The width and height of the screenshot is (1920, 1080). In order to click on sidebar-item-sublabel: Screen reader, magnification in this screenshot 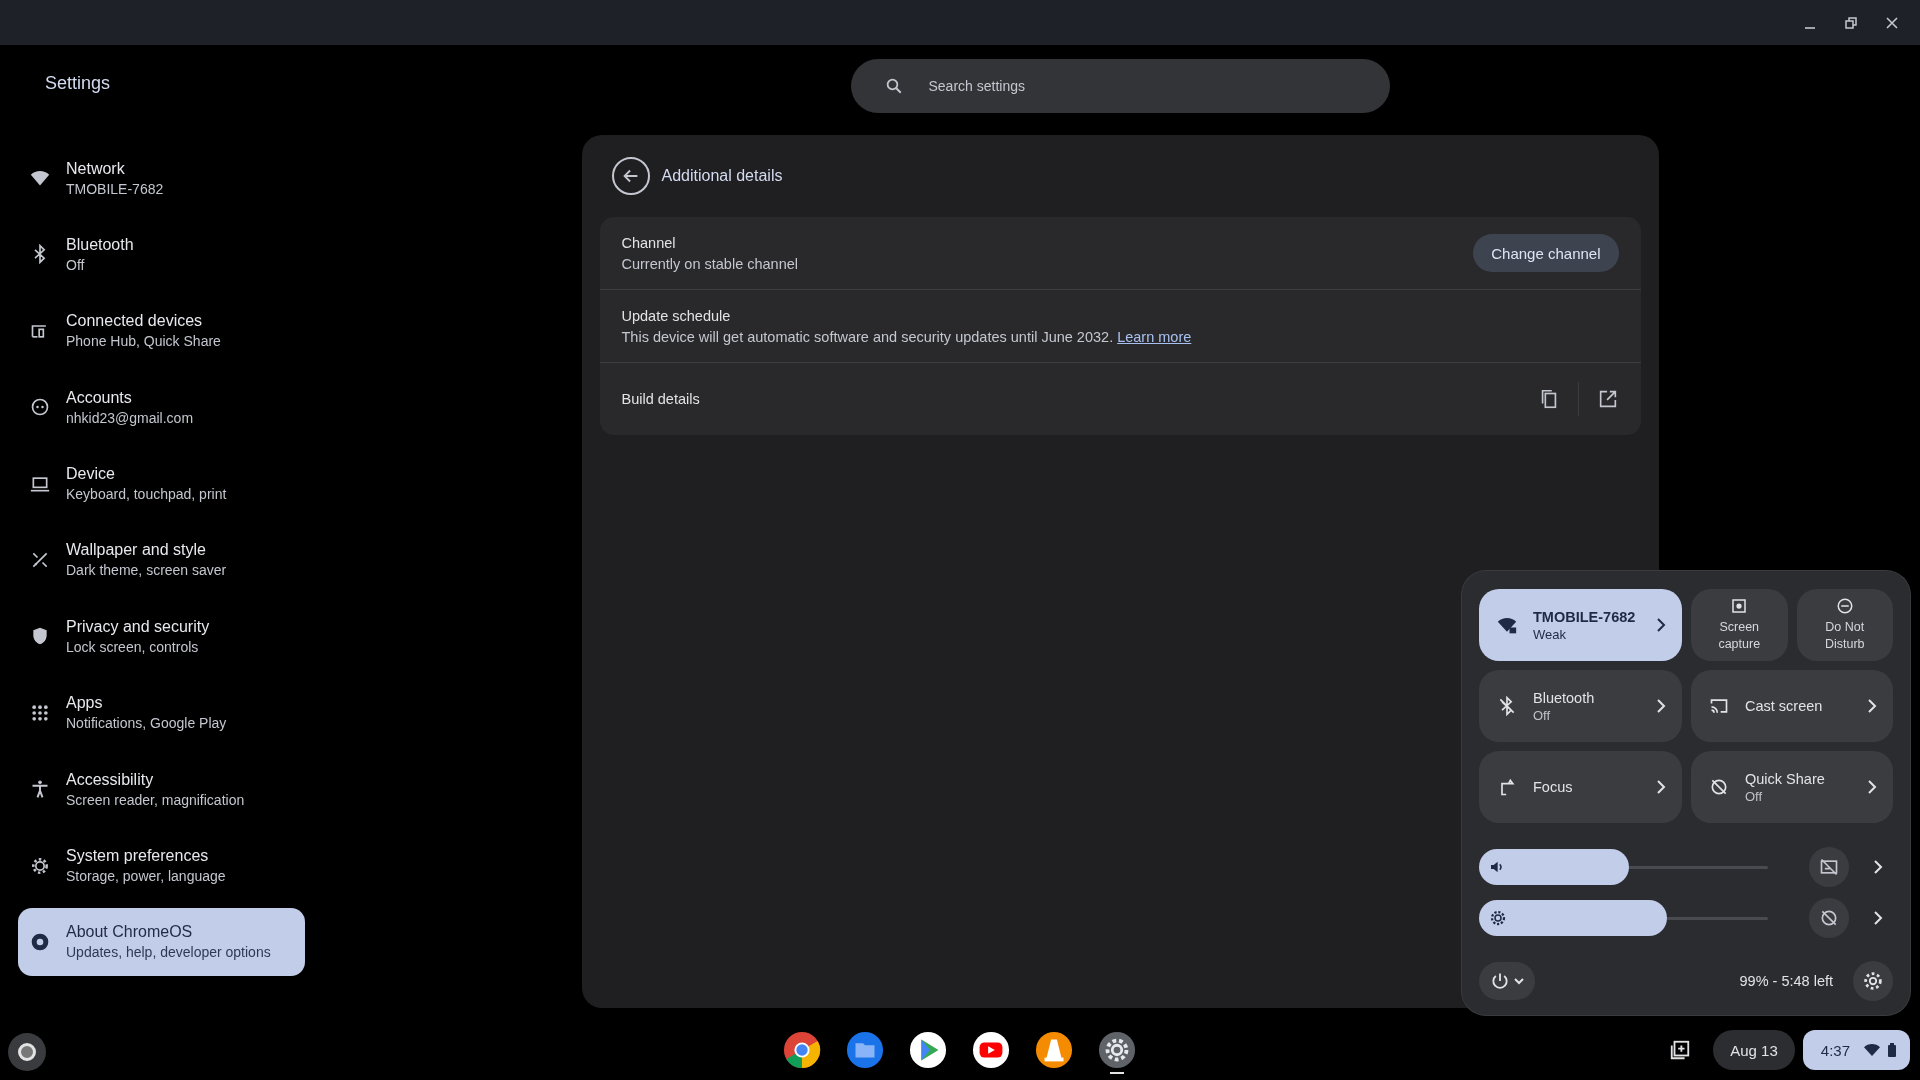, I will do `click(155, 799)`.